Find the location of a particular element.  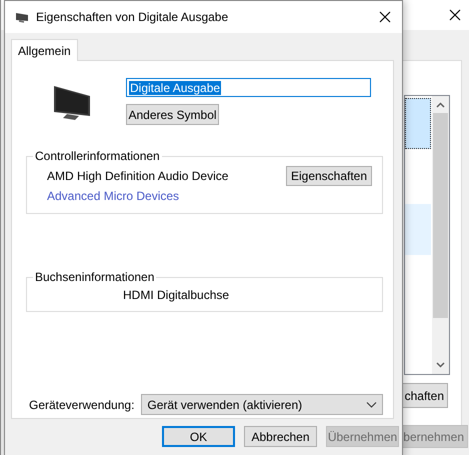

device-name: AMD High Definition Audio Device is located at coordinates (137, 176).